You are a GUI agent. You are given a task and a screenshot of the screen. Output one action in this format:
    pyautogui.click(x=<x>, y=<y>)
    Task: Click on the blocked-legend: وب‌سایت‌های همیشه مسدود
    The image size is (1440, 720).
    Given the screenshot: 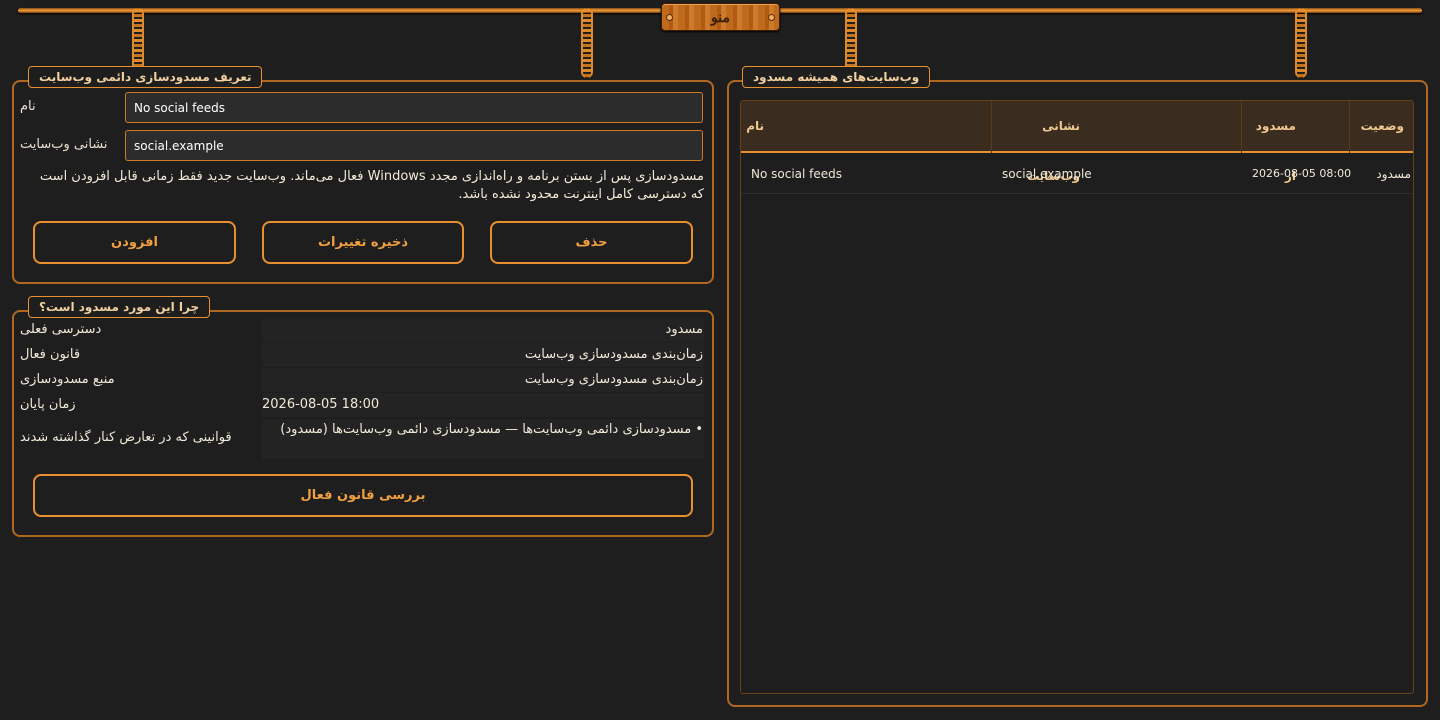 What is the action you would take?
    pyautogui.click(x=836, y=77)
    